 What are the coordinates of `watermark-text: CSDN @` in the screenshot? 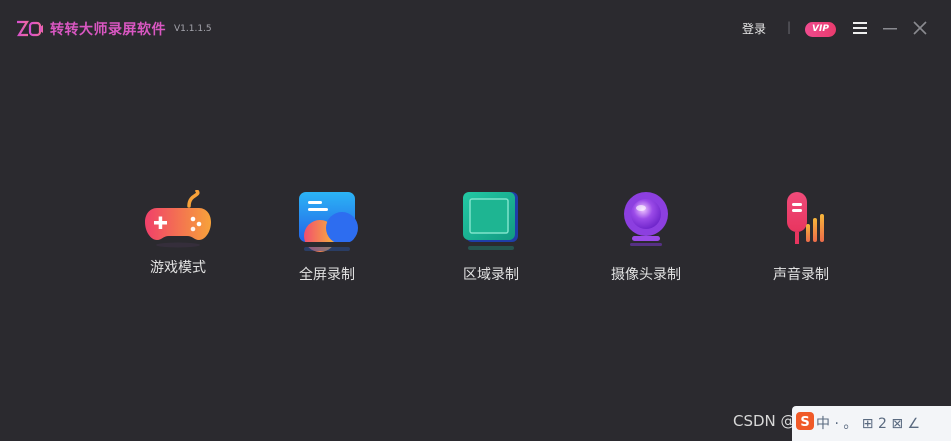 It's located at (764, 421).